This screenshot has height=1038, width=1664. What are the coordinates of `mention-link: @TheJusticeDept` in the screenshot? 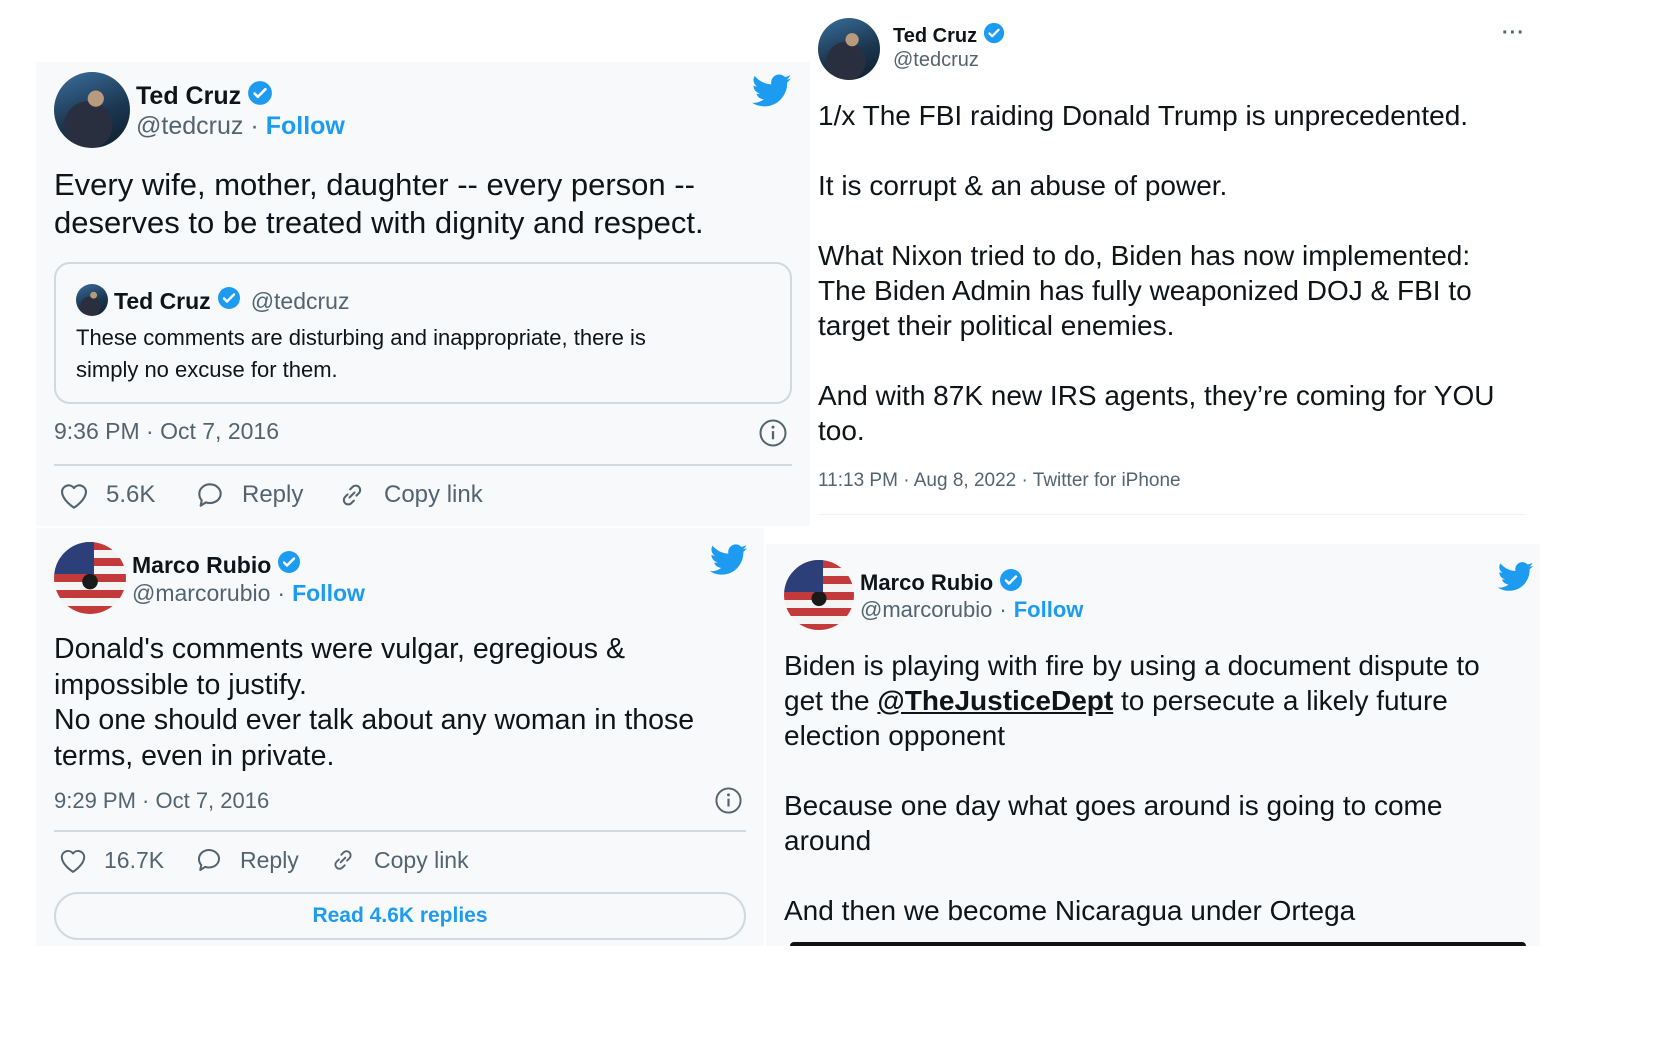 It's located at (995, 700).